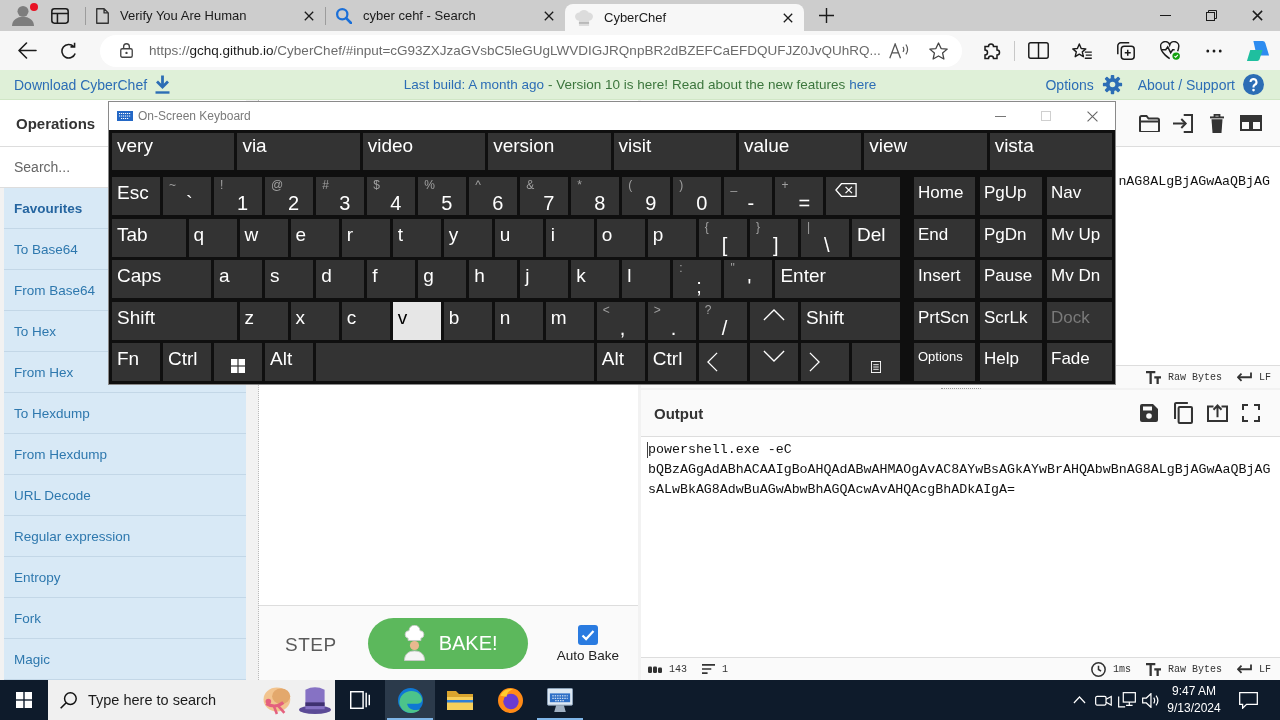  What do you see at coordinates (1121, 669) in the screenshot?
I see `bake-time: 1ms` at bounding box center [1121, 669].